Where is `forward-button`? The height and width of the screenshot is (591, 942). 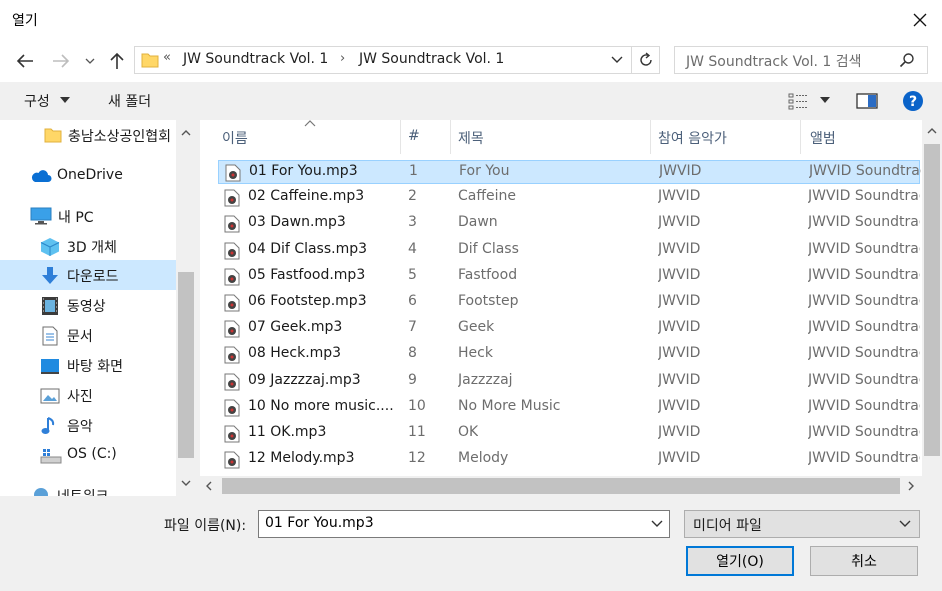 forward-button is located at coordinates (61, 61).